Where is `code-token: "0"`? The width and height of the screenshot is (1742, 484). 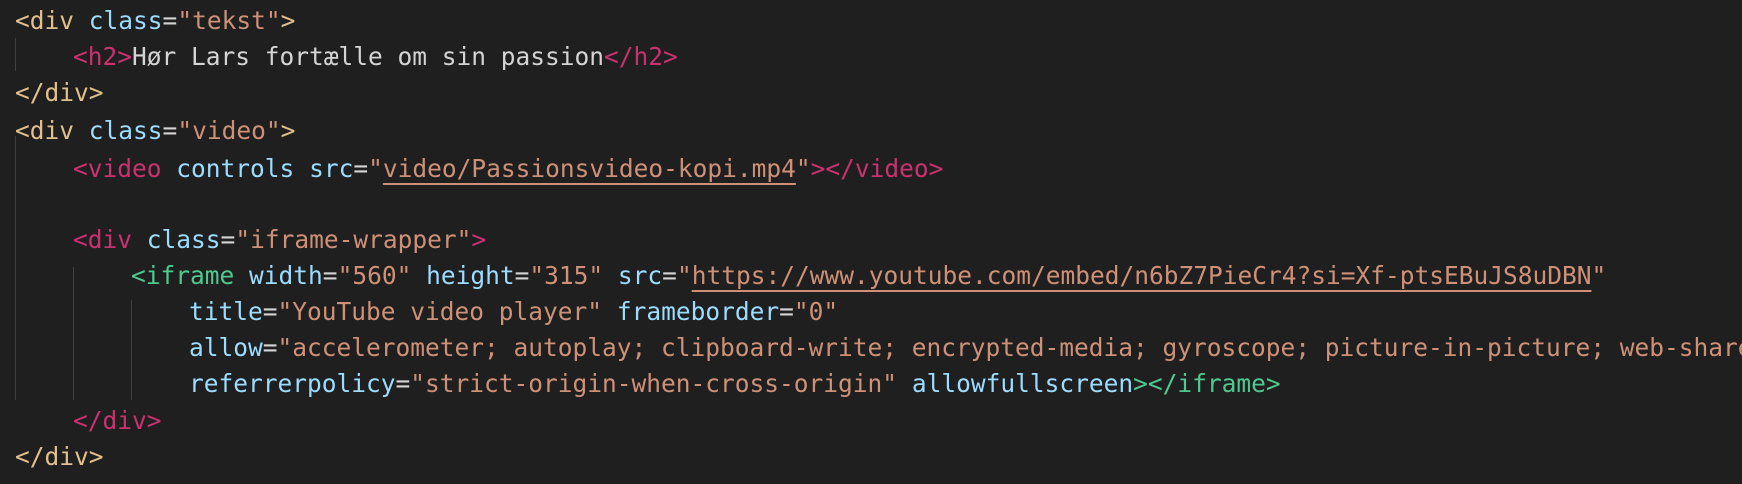
code-token: "0" is located at coordinates (816, 311).